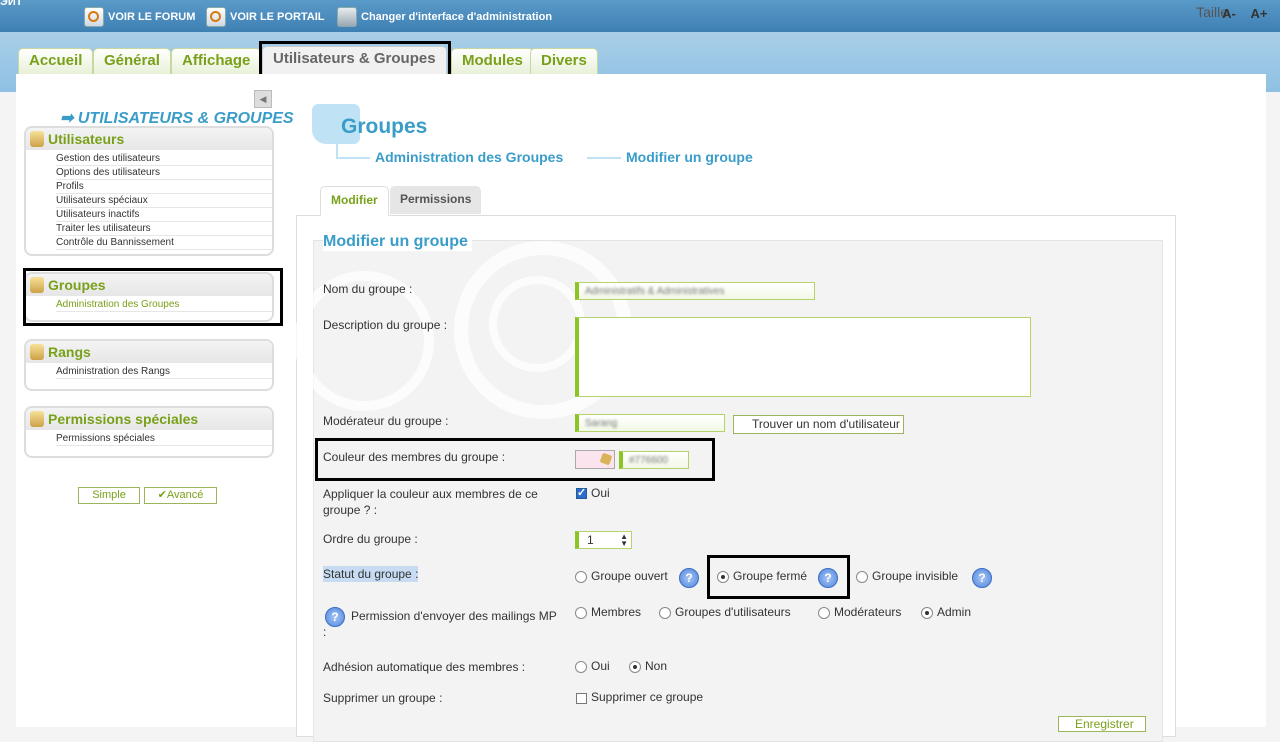 Image resolution: width=1280 pixels, height=742 pixels. Describe the element at coordinates (164, 372) in the screenshot. I see `sidebar-item-administration-rangs: Administration des Rangs` at that location.